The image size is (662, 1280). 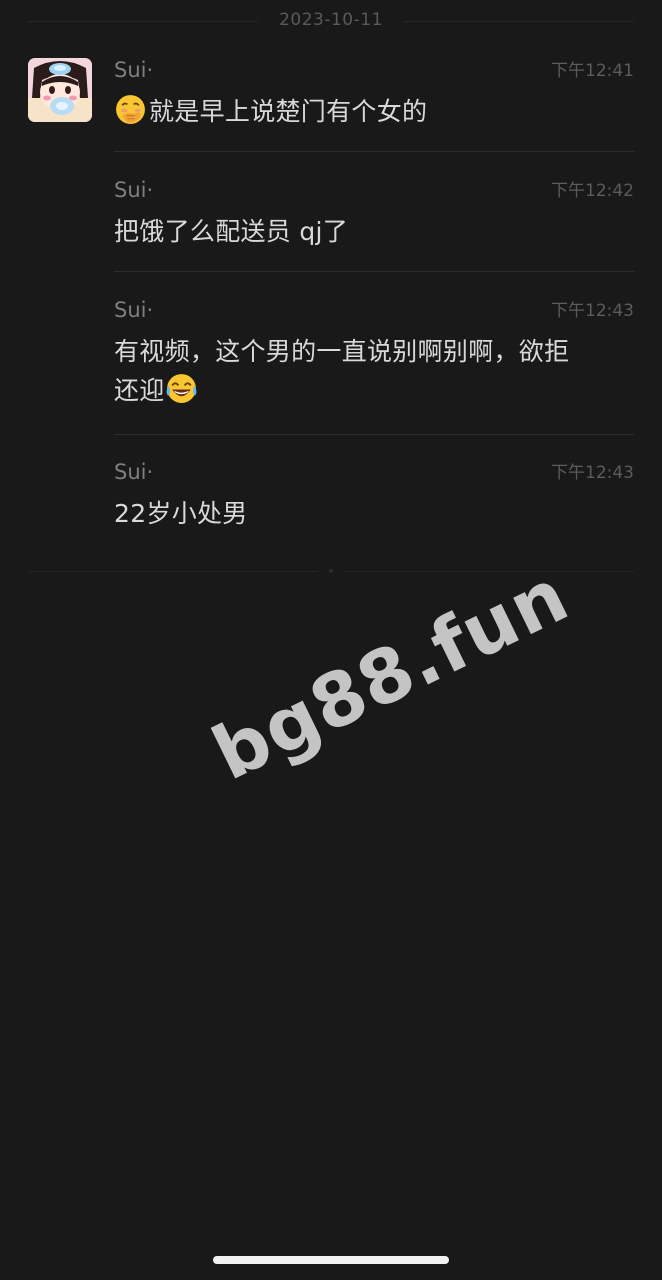 What do you see at coordinates (342, 351) in the screenshot?
I see `message-text-line: 有视频，这个男的一直说别啊别啊，欲拒` at bounding box center [342, 351].